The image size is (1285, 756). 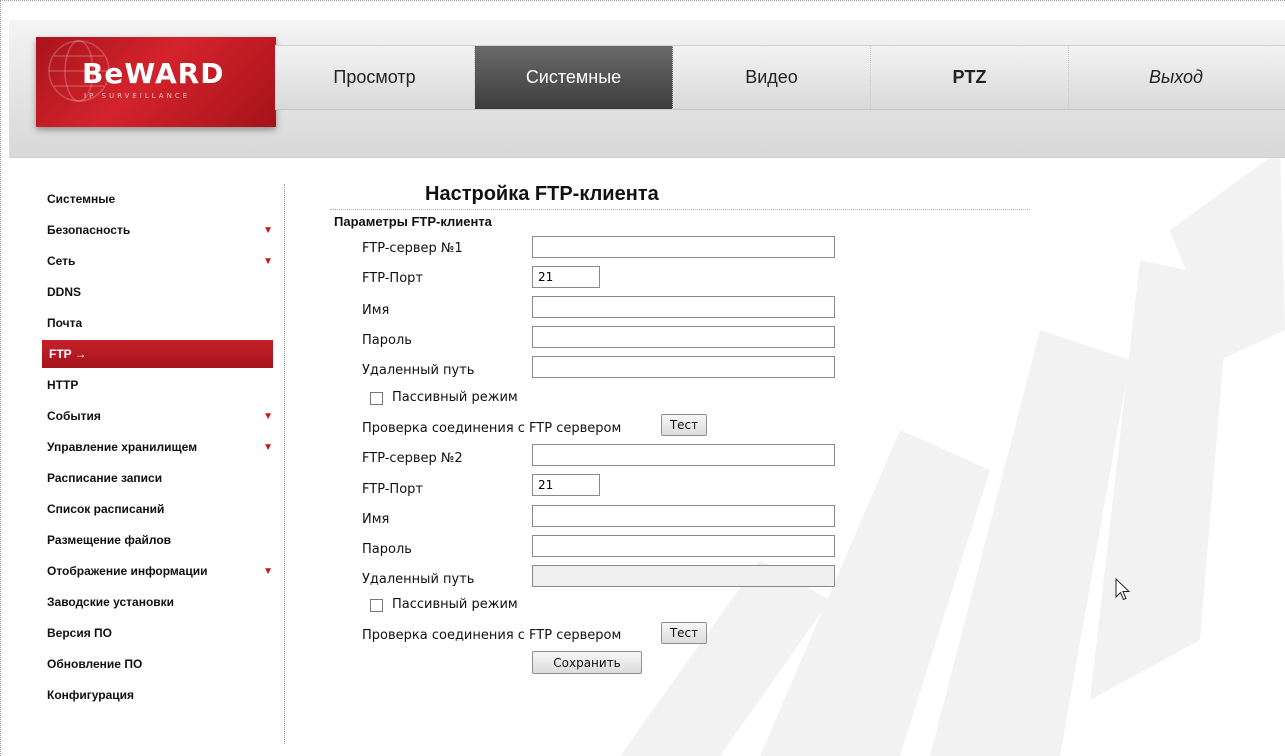 I want to click on sidebar-item-label: Сеть, so click(x=61, y=261).